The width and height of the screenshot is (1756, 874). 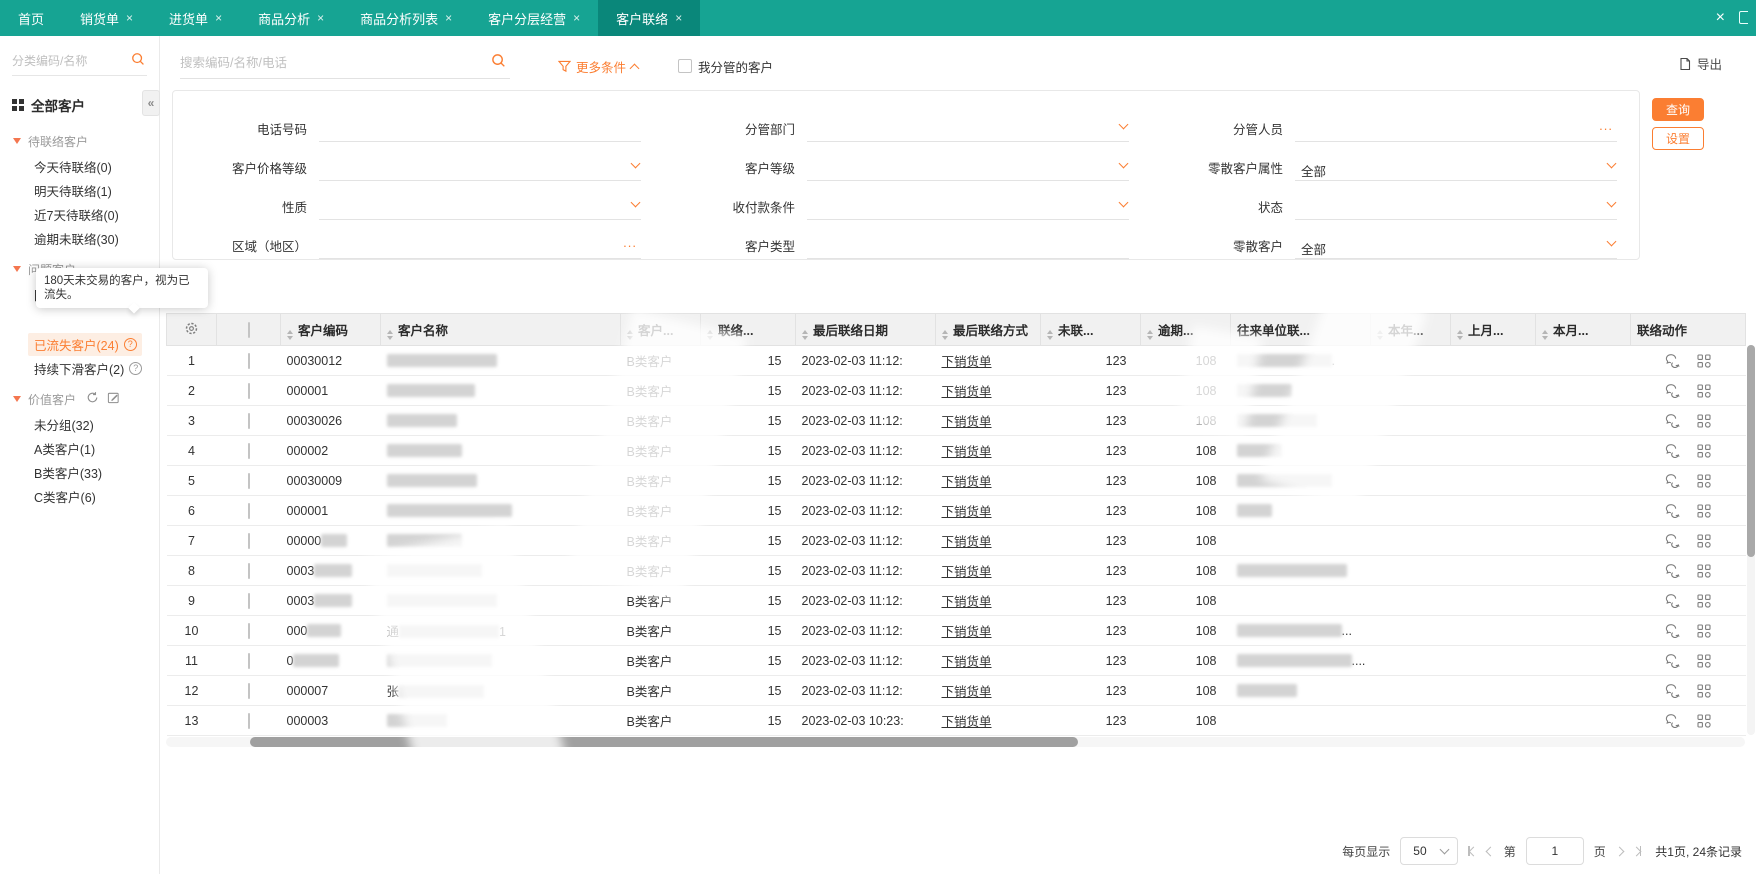 What do you see at coordinates (406, 18) in the screenshot?
I see `tab-商品分析列表: 商品分析列表 ×` at bounding box center [406, 18].